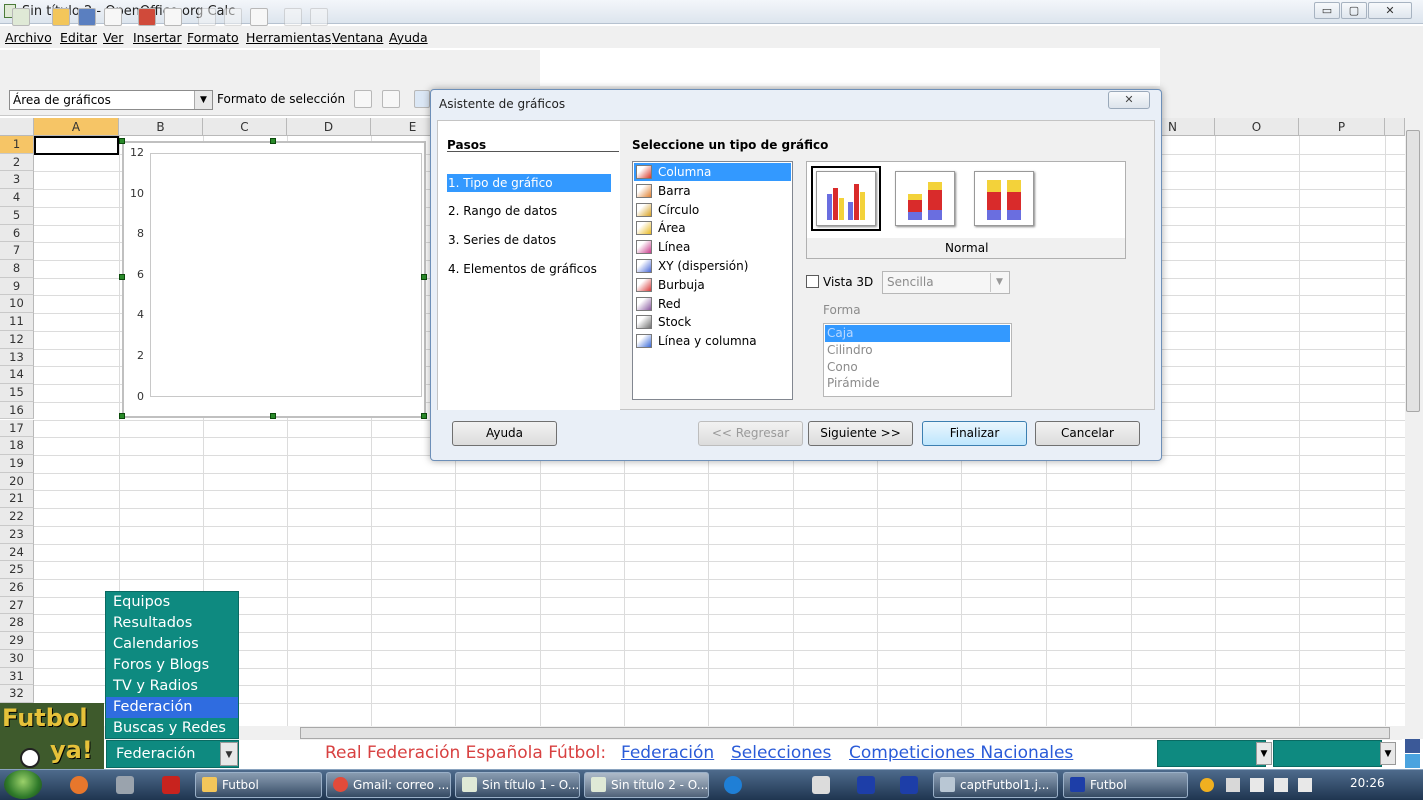  I want to click on futbol-menu-item: Calendarios, so click(172, 644).